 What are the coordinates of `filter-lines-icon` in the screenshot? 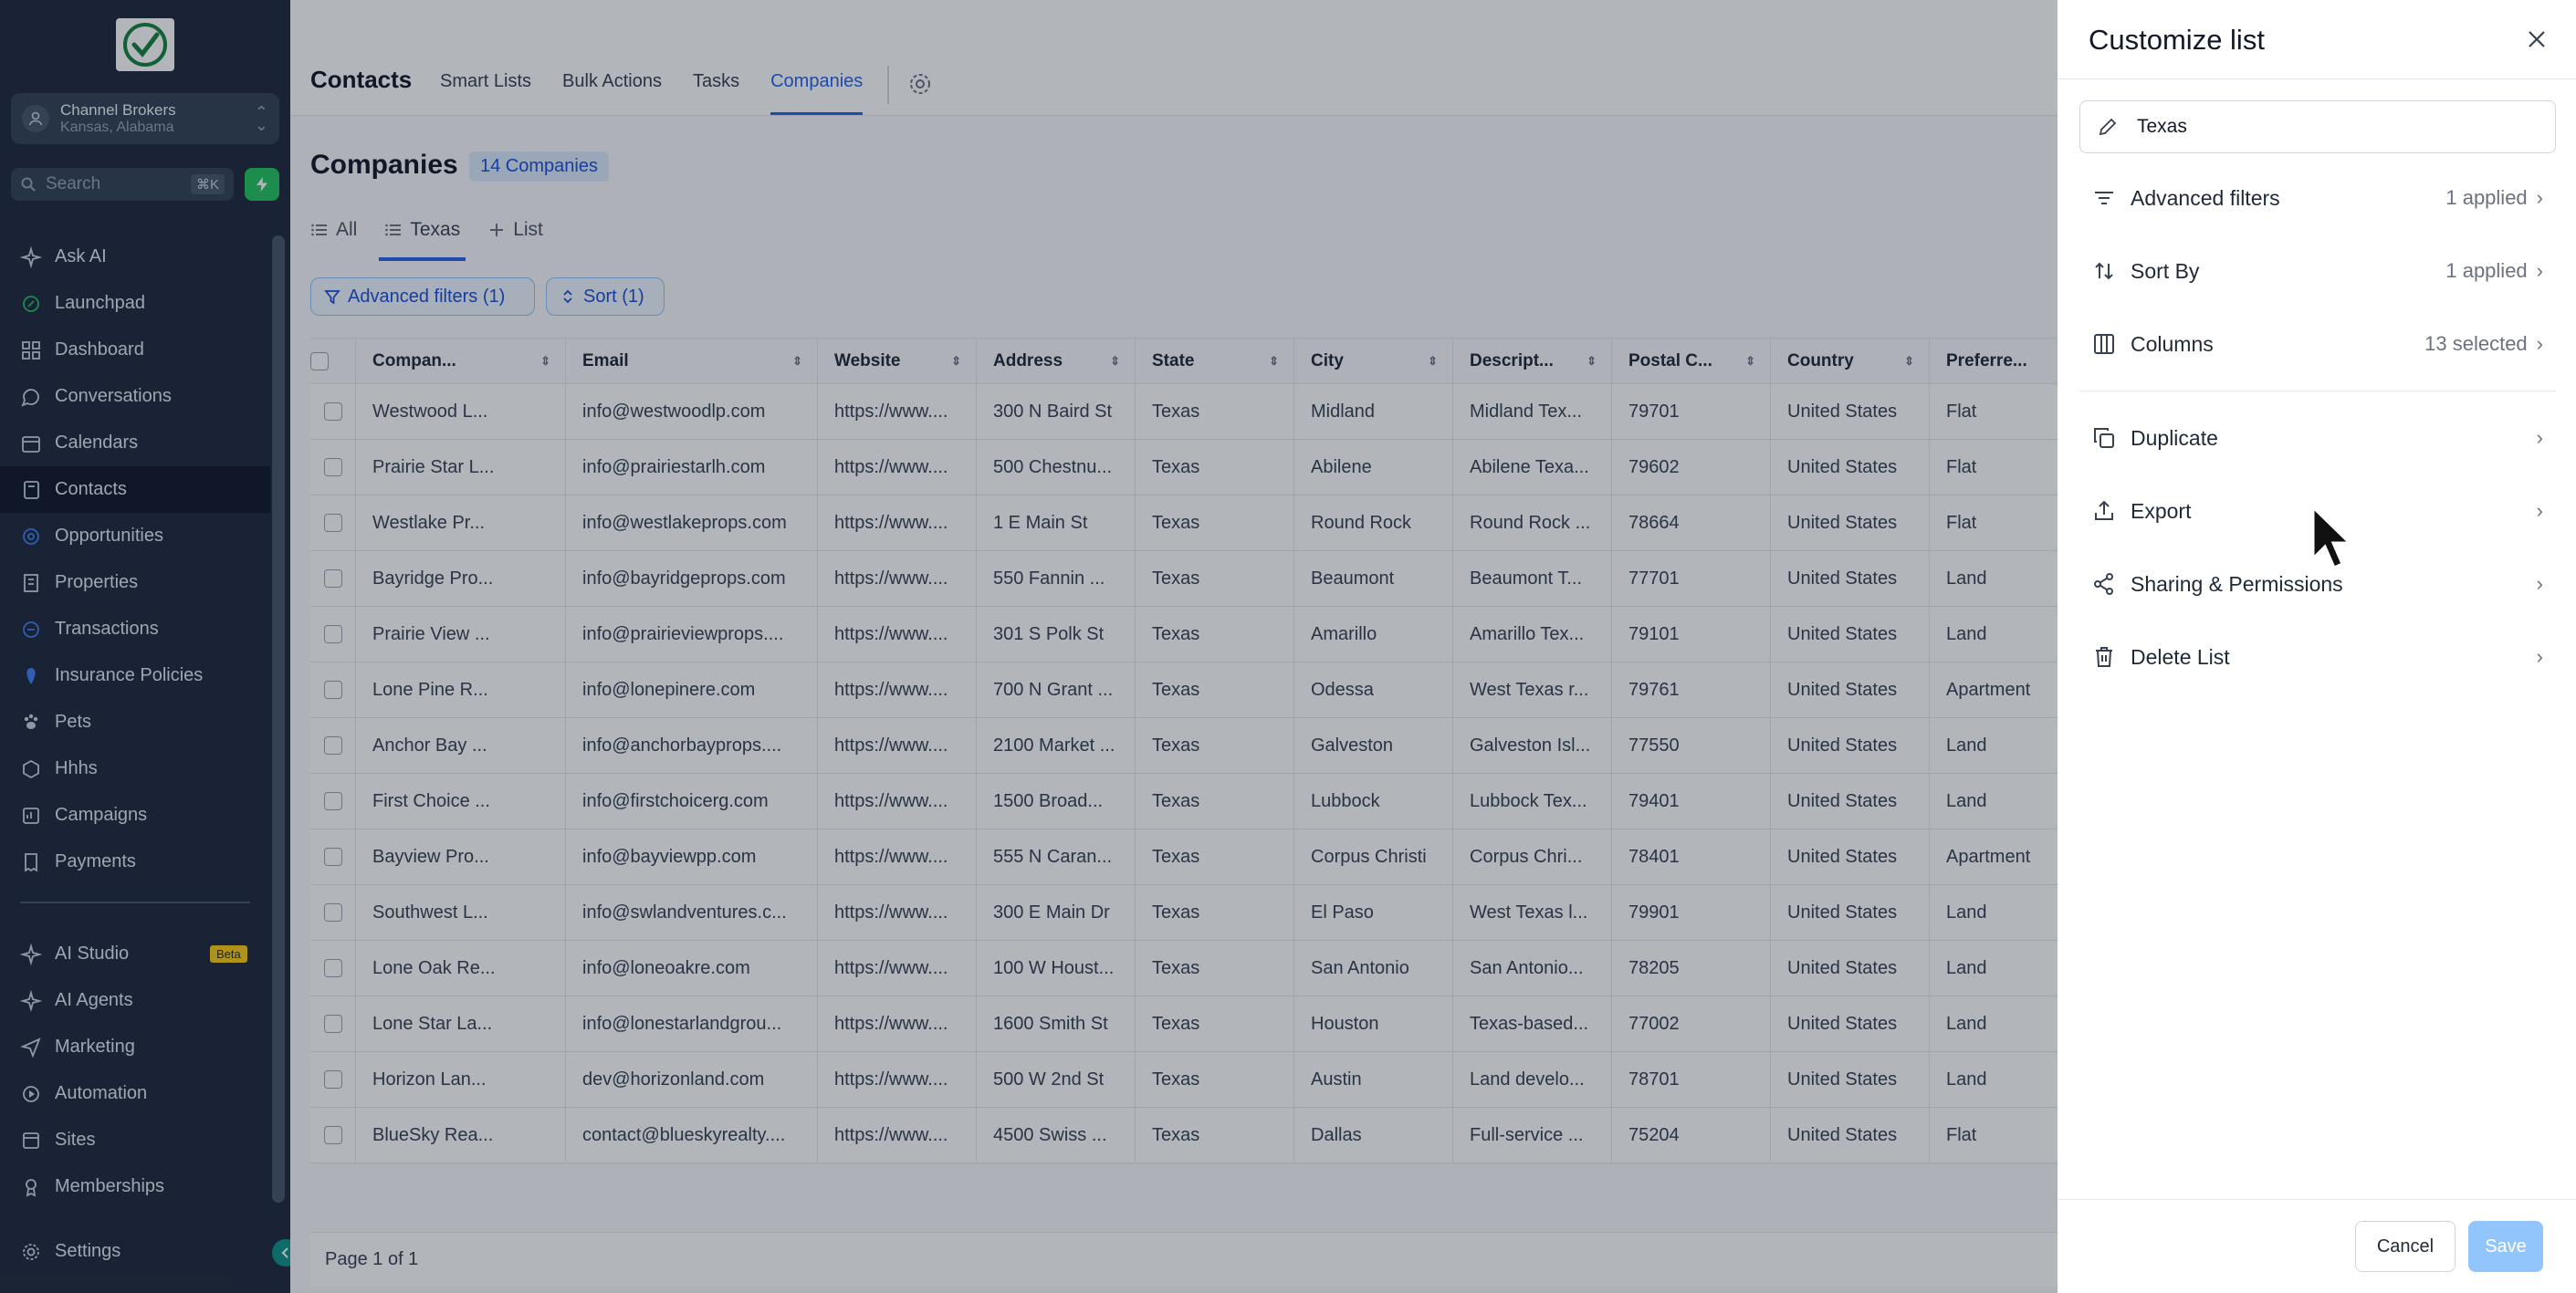 It's located at (2104, 198).